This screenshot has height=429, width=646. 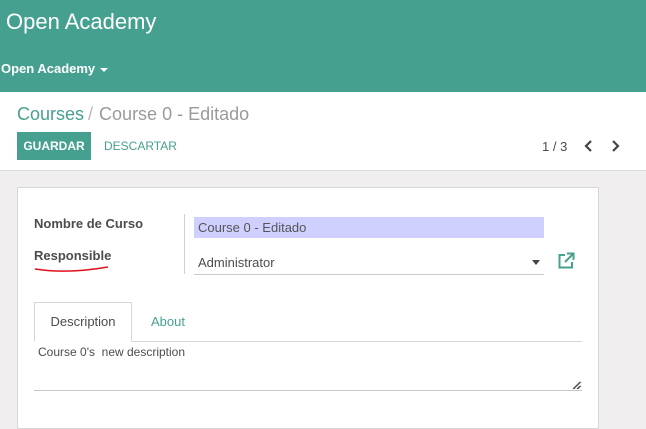 What do you see at coordinates (83, 322) in the screenshot?
I see `tab-description: Description` at bounding box center [83, 322].